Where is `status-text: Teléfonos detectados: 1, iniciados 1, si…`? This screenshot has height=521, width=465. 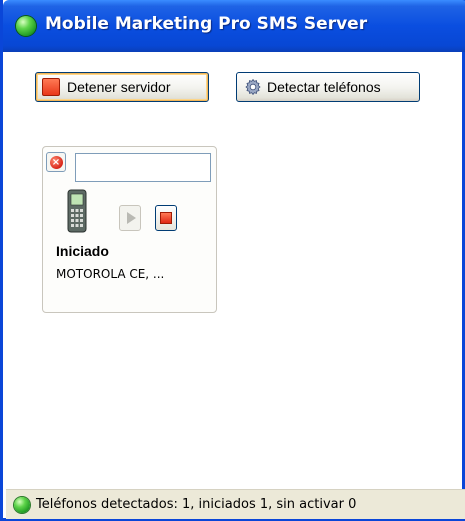 status-text: Teléfonos detectados: 1, iniciados 1, si… is located at coordinates (196, 504).